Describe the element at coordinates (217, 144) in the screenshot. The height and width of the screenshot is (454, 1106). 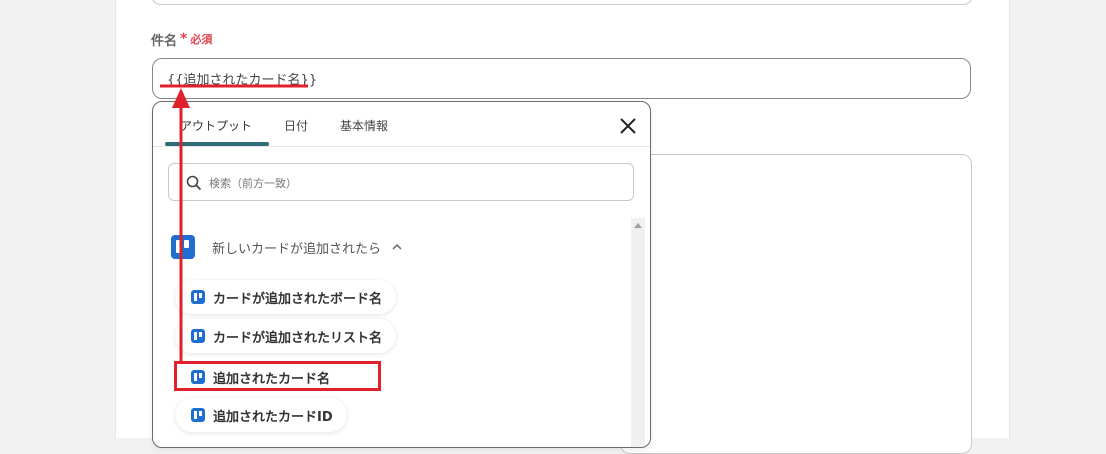
I see `active-tab-indicator` at that location.